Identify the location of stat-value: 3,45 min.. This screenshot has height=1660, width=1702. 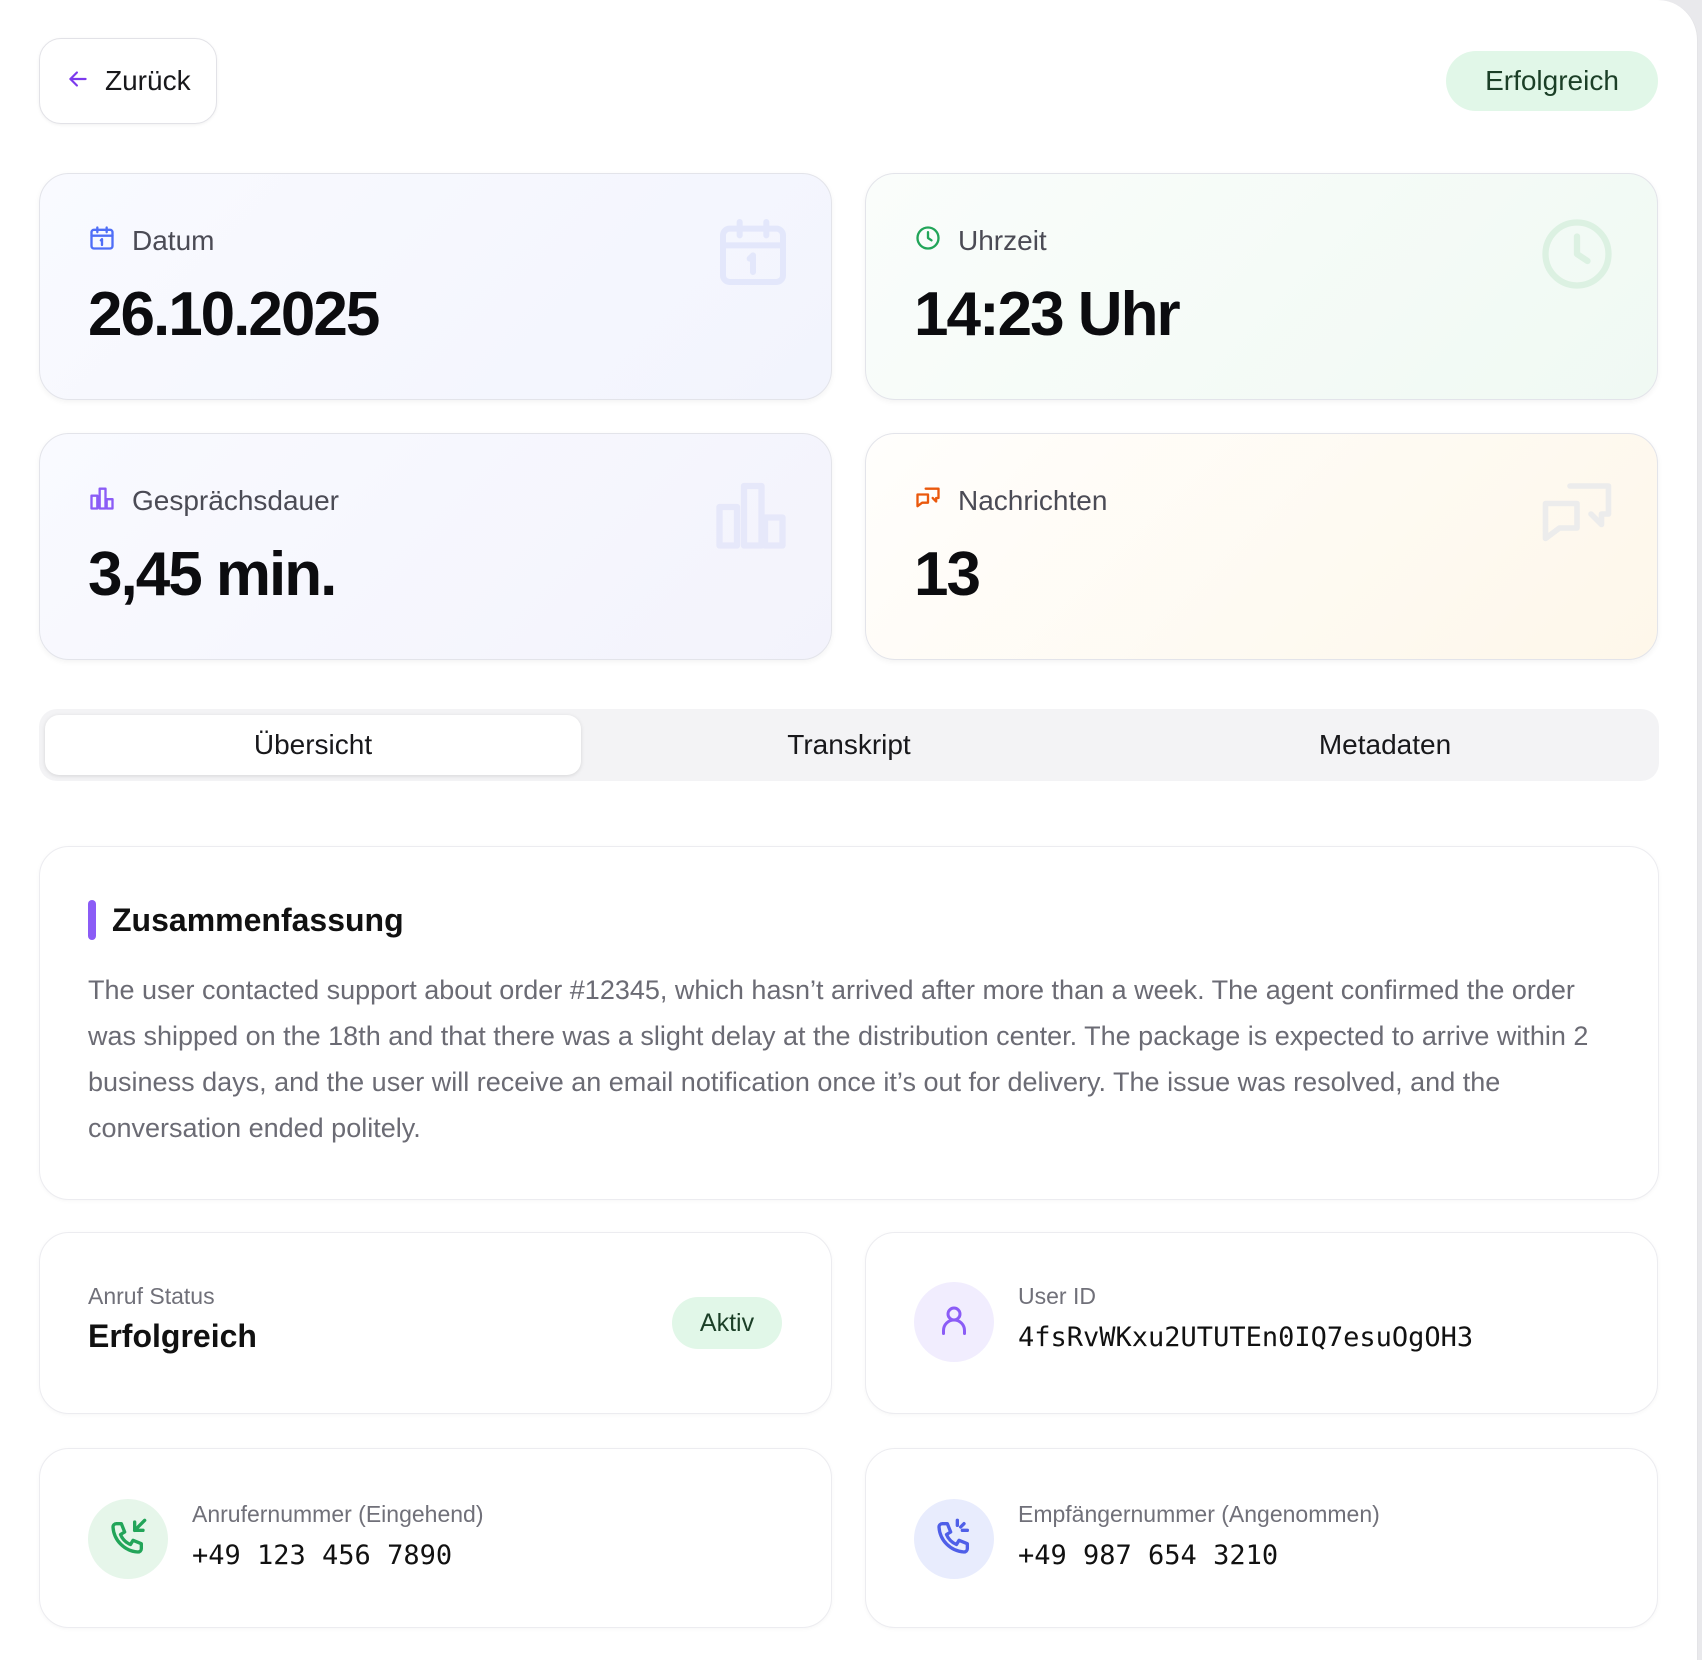
(212, 574).